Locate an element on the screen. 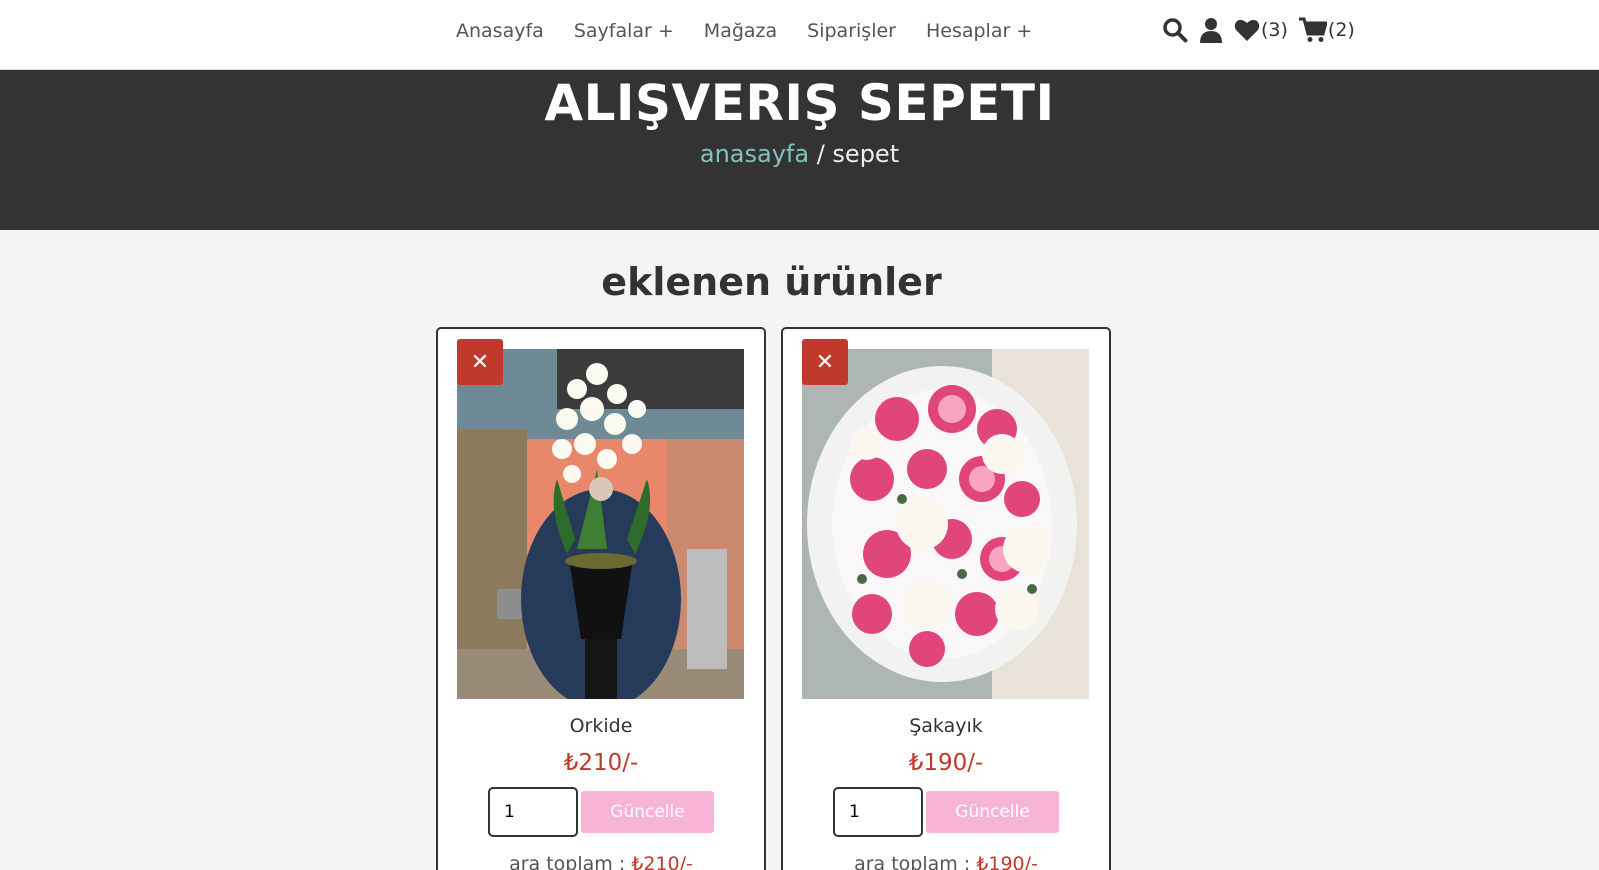  breadcrumb: anasayfa / sepet is located at coordinates (799, 154).